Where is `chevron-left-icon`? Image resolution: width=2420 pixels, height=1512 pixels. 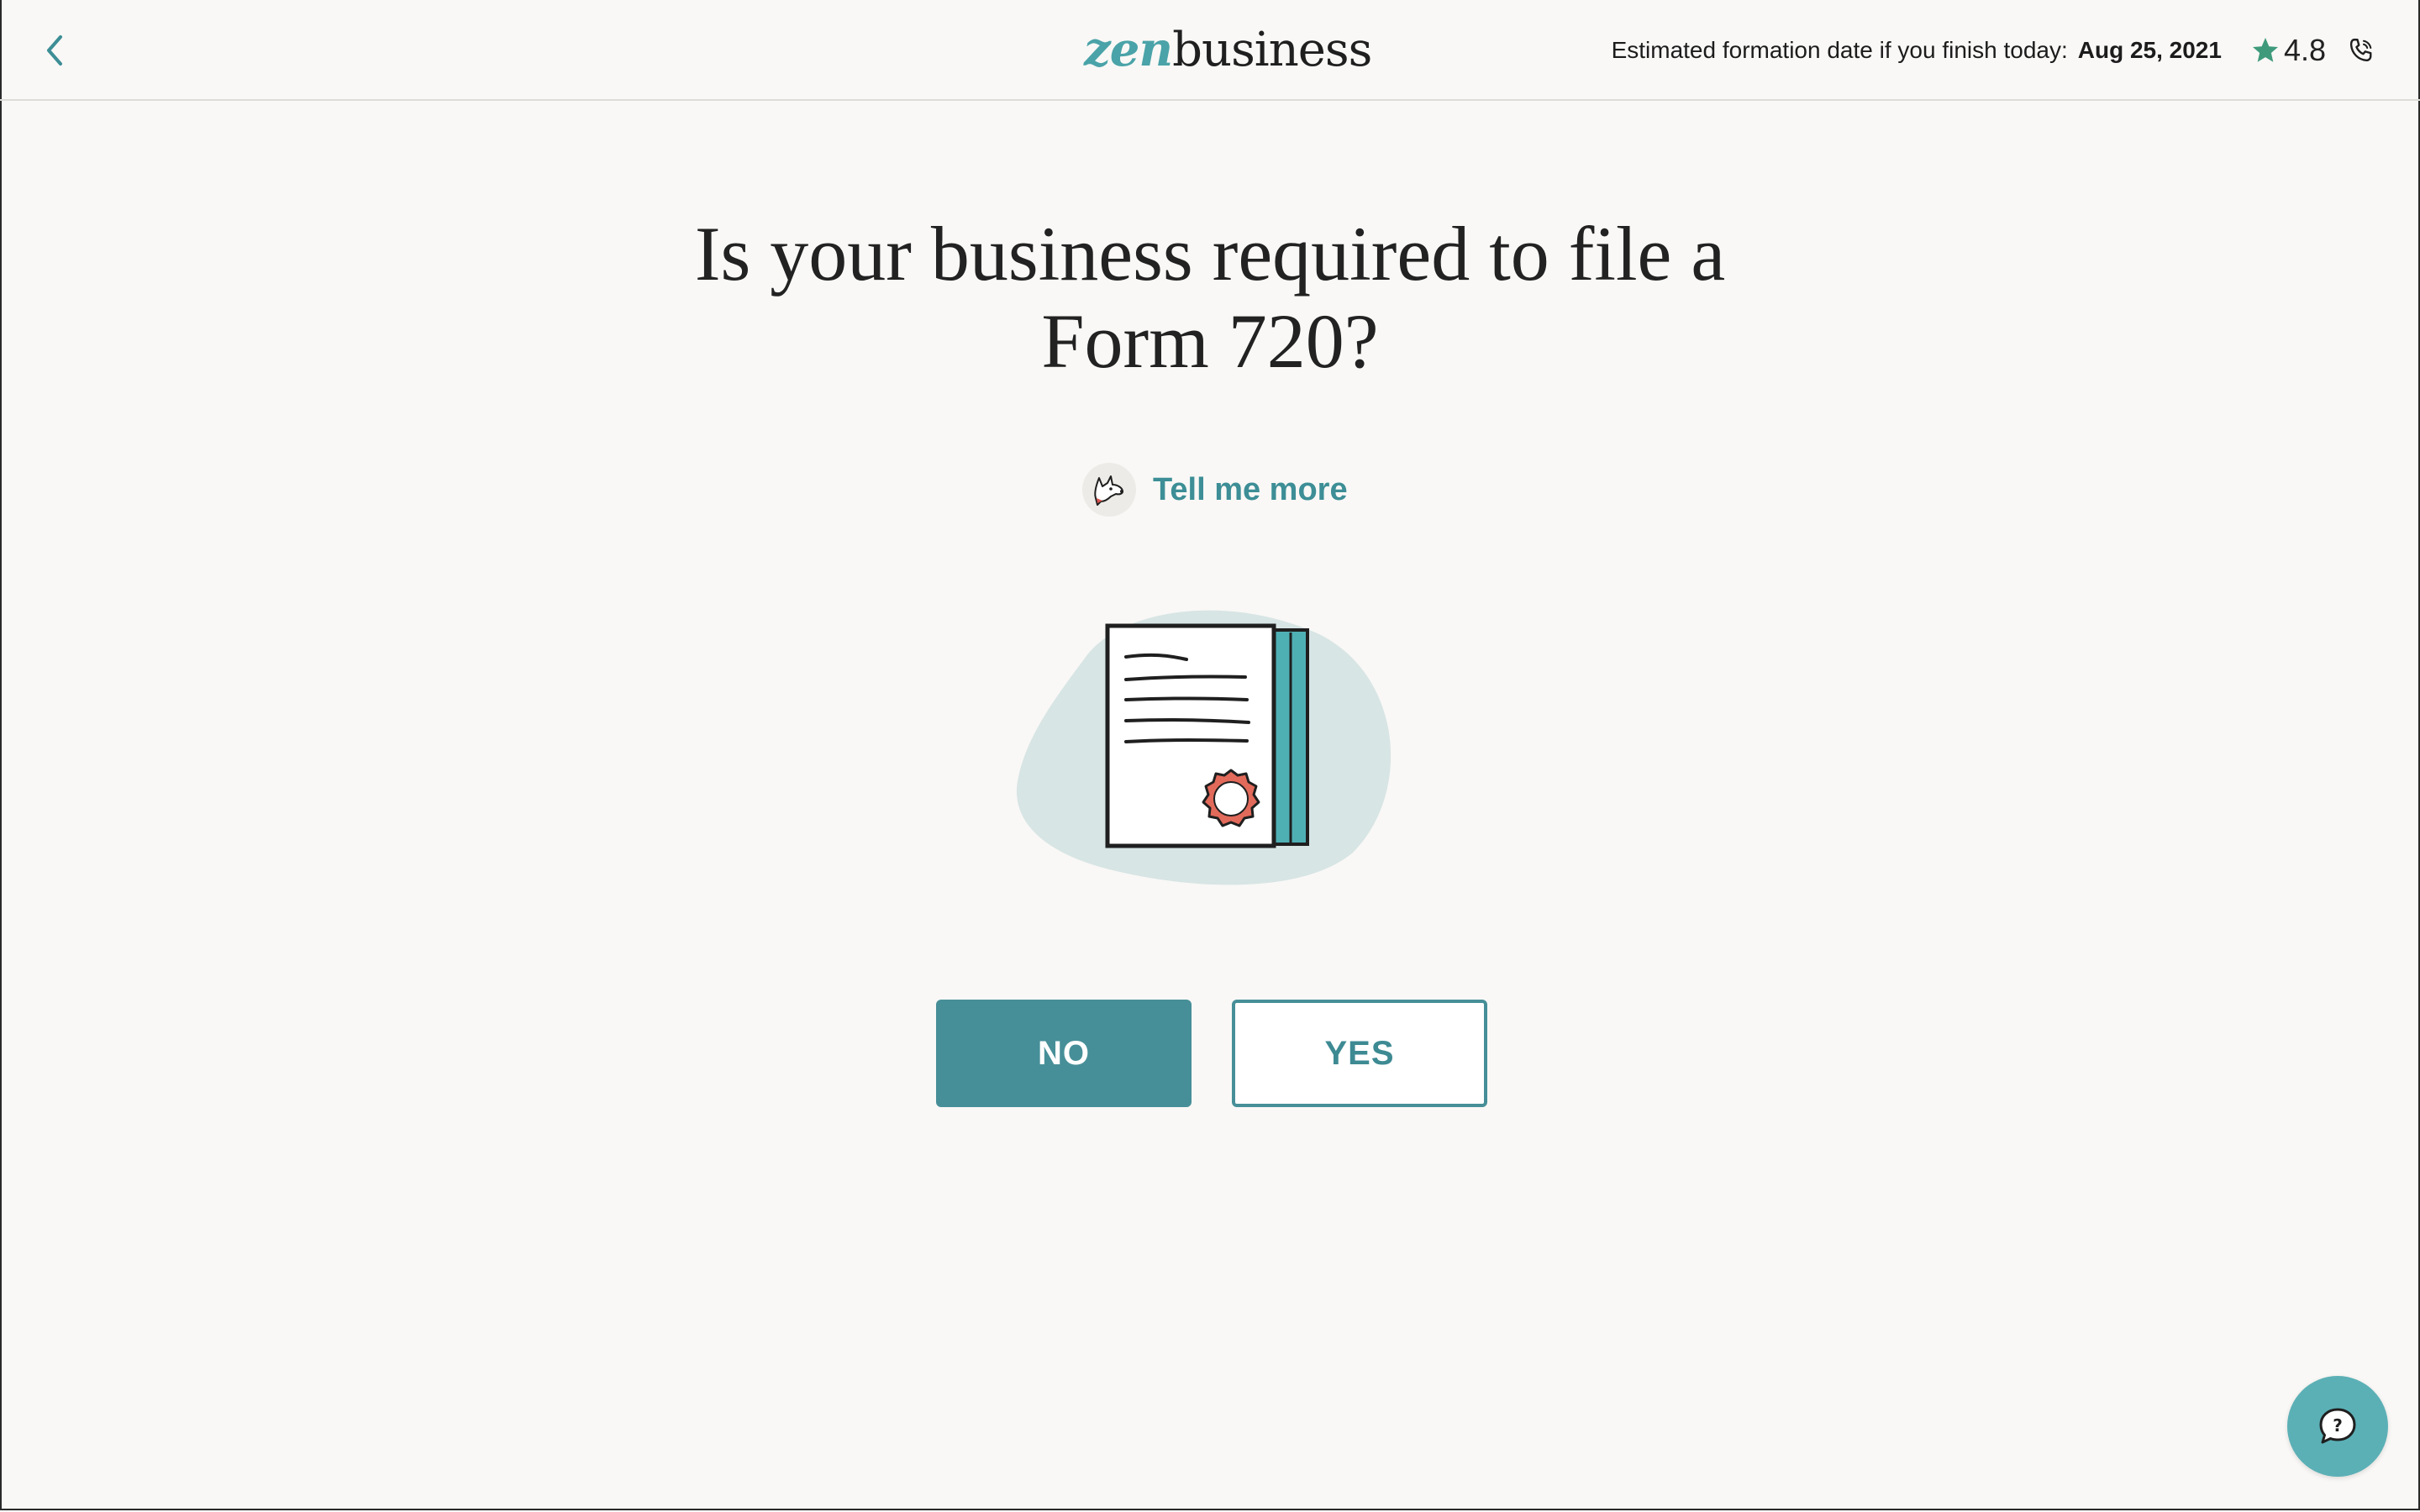 chevron-left-icon is located at coordinates (54, 50).